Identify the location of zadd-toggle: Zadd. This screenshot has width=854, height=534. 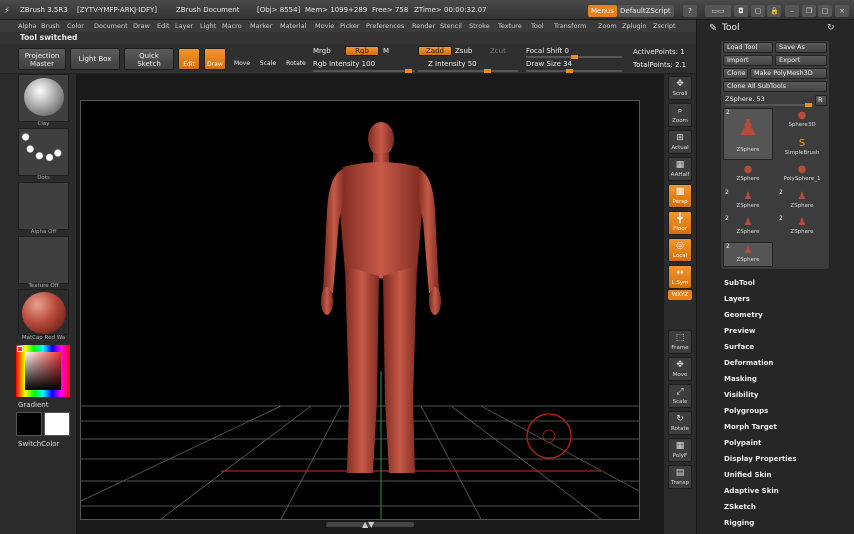
(435, 51).